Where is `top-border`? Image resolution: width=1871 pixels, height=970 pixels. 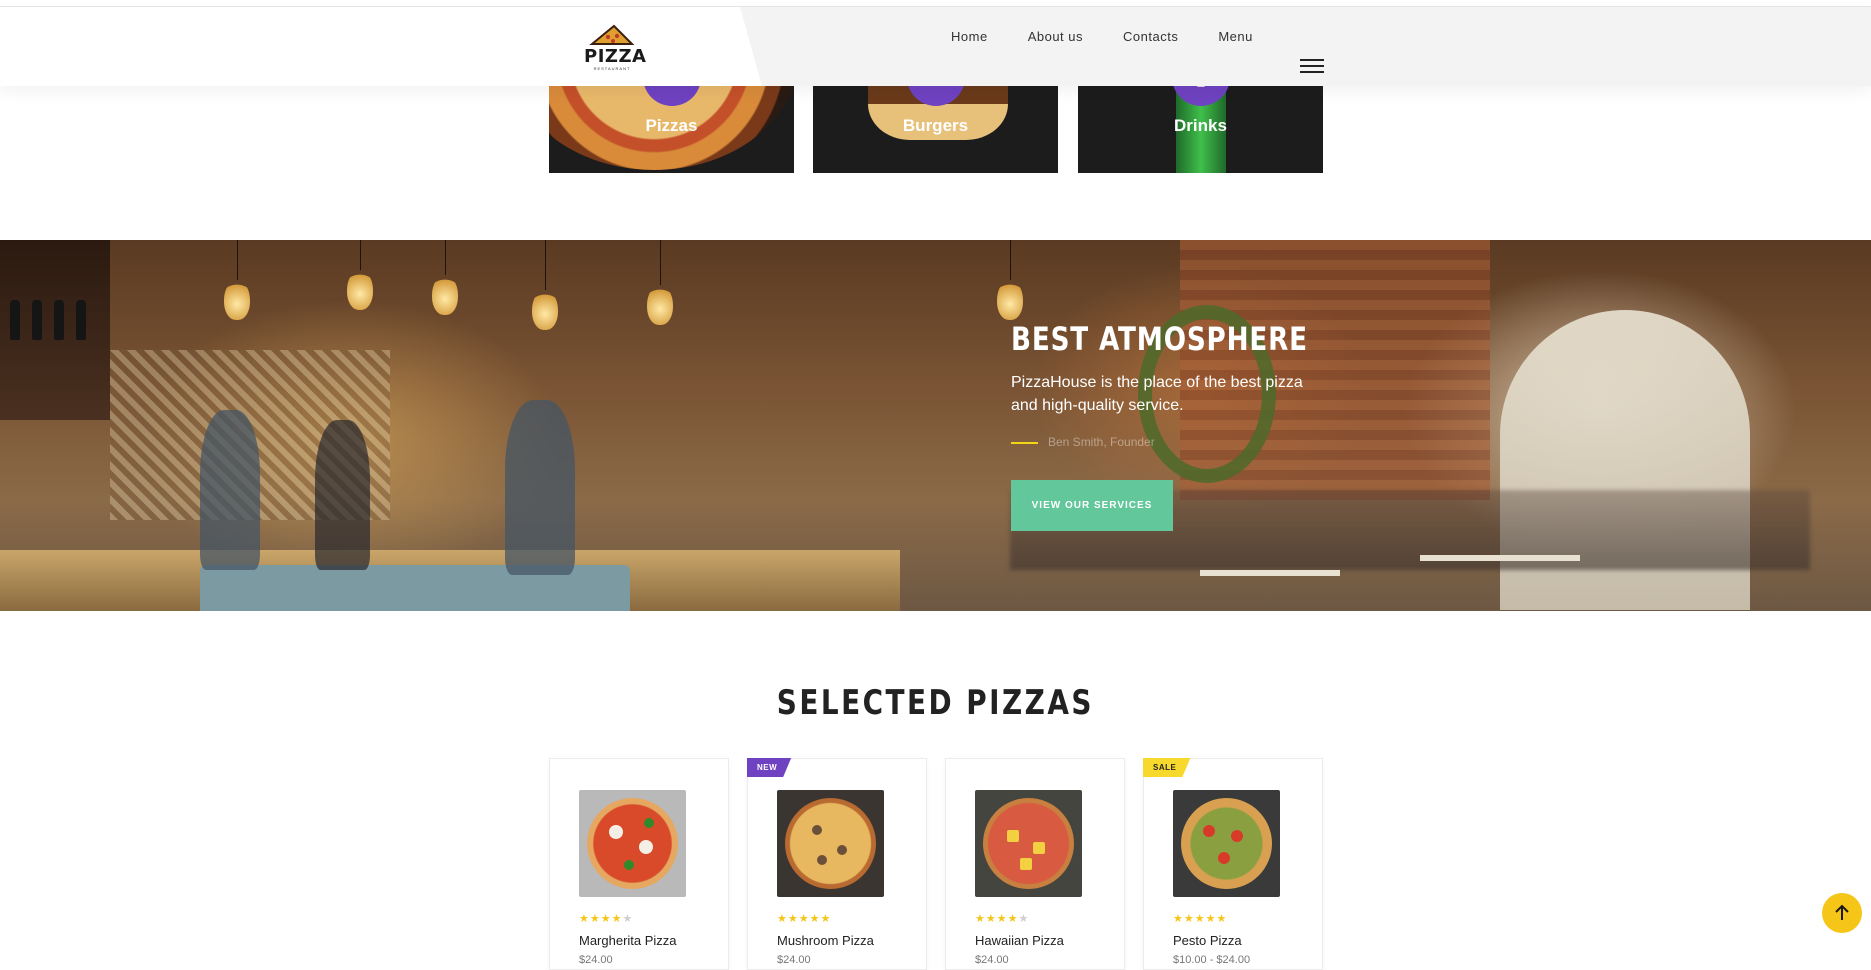
top-border is located at coordinates (935, 3).